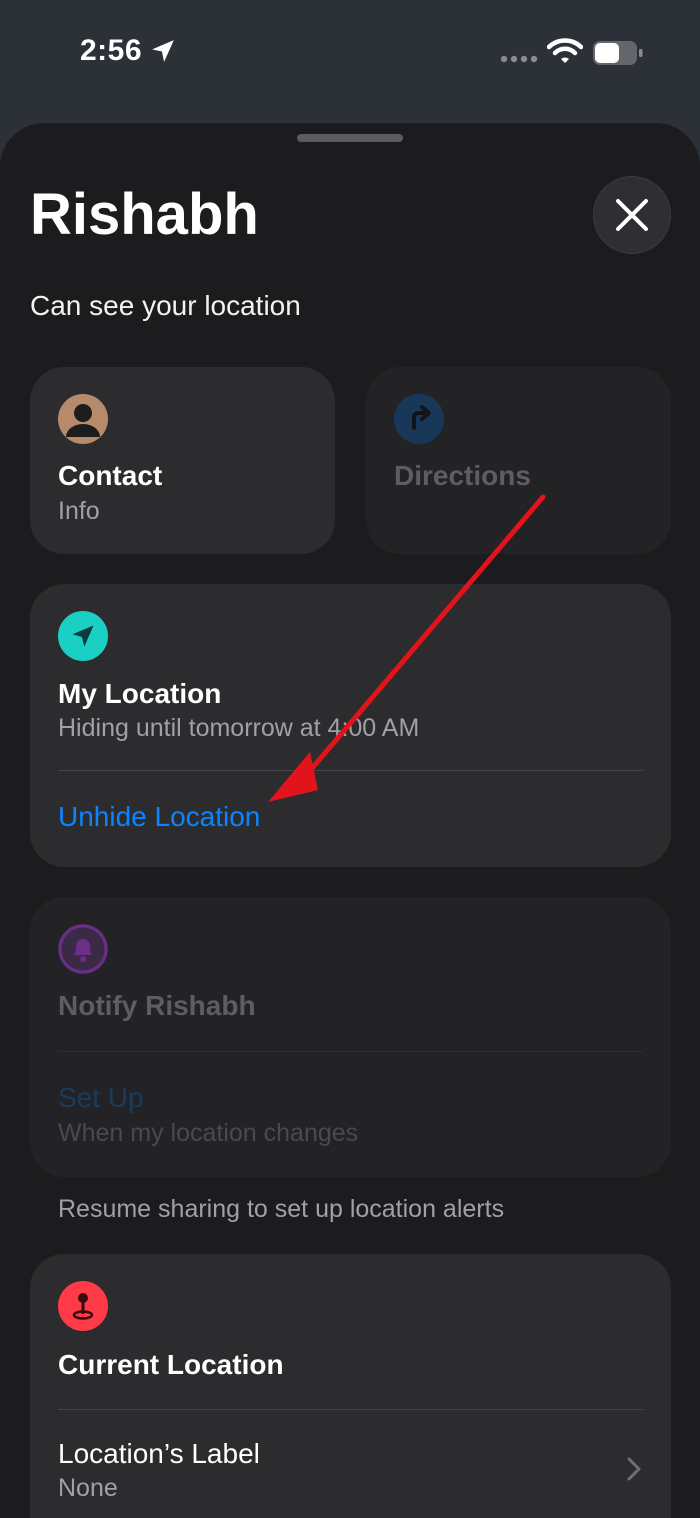 The image size is (700, 1518). Describe the element at coordinates (144, 214) in the screenshot. I see `page-title: Rishabh` at that location.